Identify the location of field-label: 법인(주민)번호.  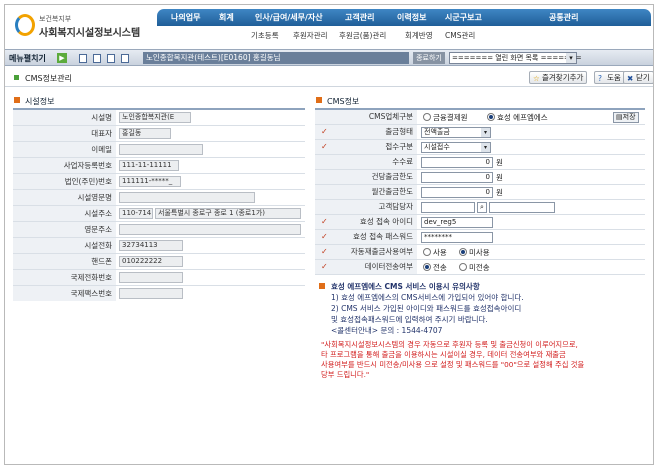
(64, 181).